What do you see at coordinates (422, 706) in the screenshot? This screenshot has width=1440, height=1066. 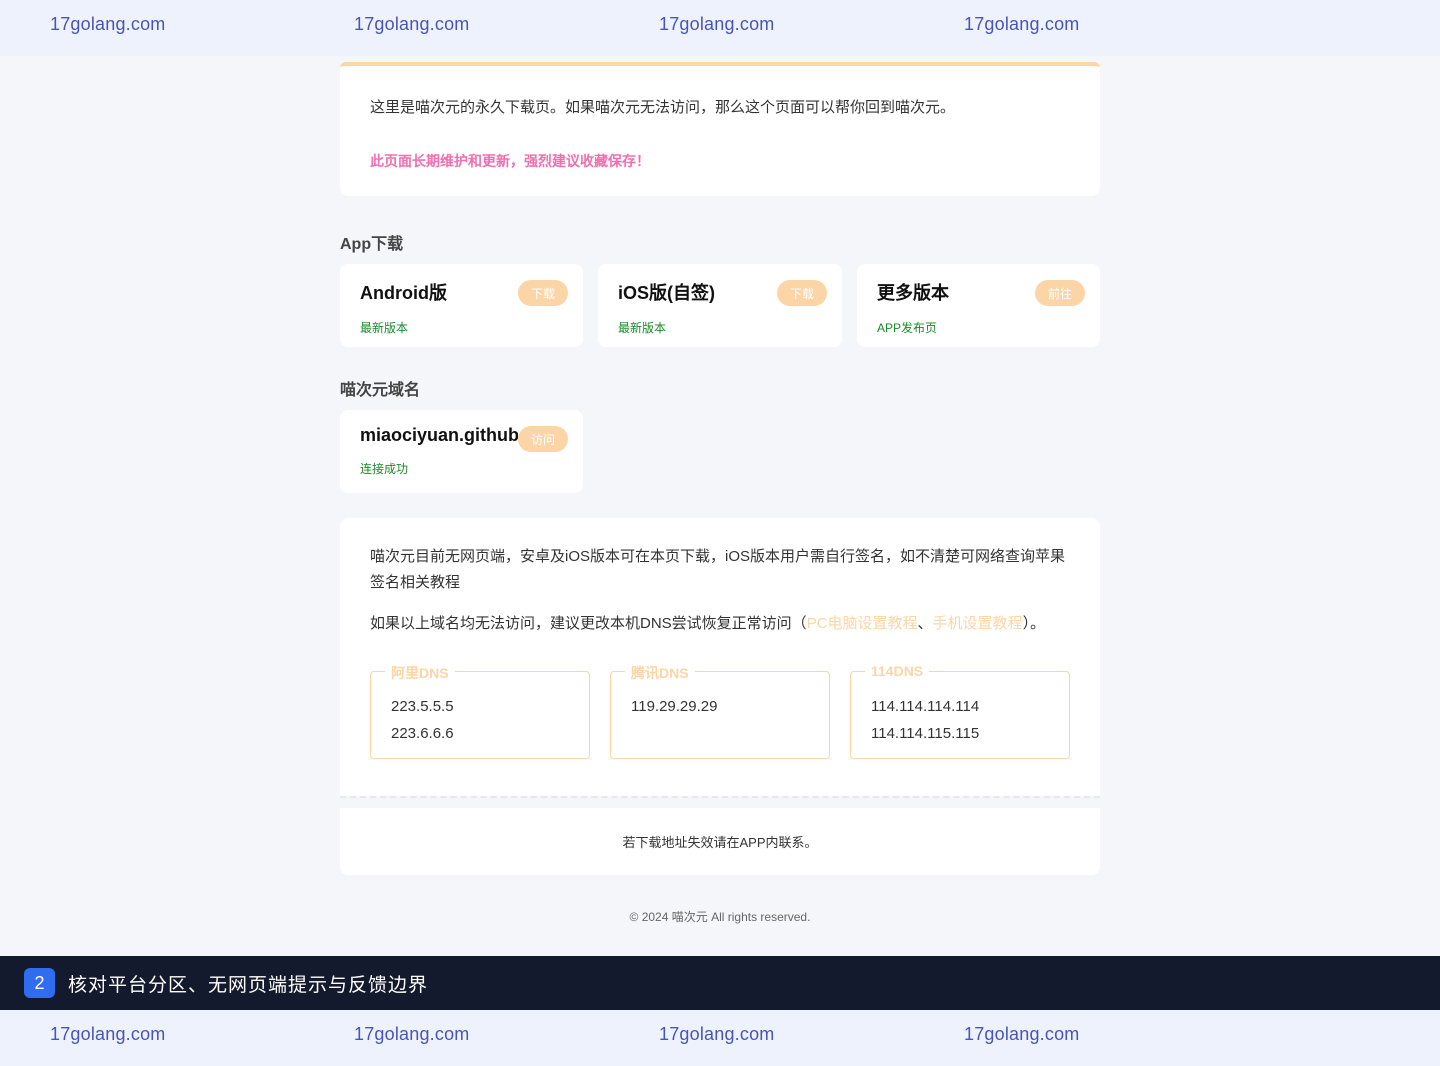 I see `dns-ip: 223.5.5.5` at bounding box center [422, 706].